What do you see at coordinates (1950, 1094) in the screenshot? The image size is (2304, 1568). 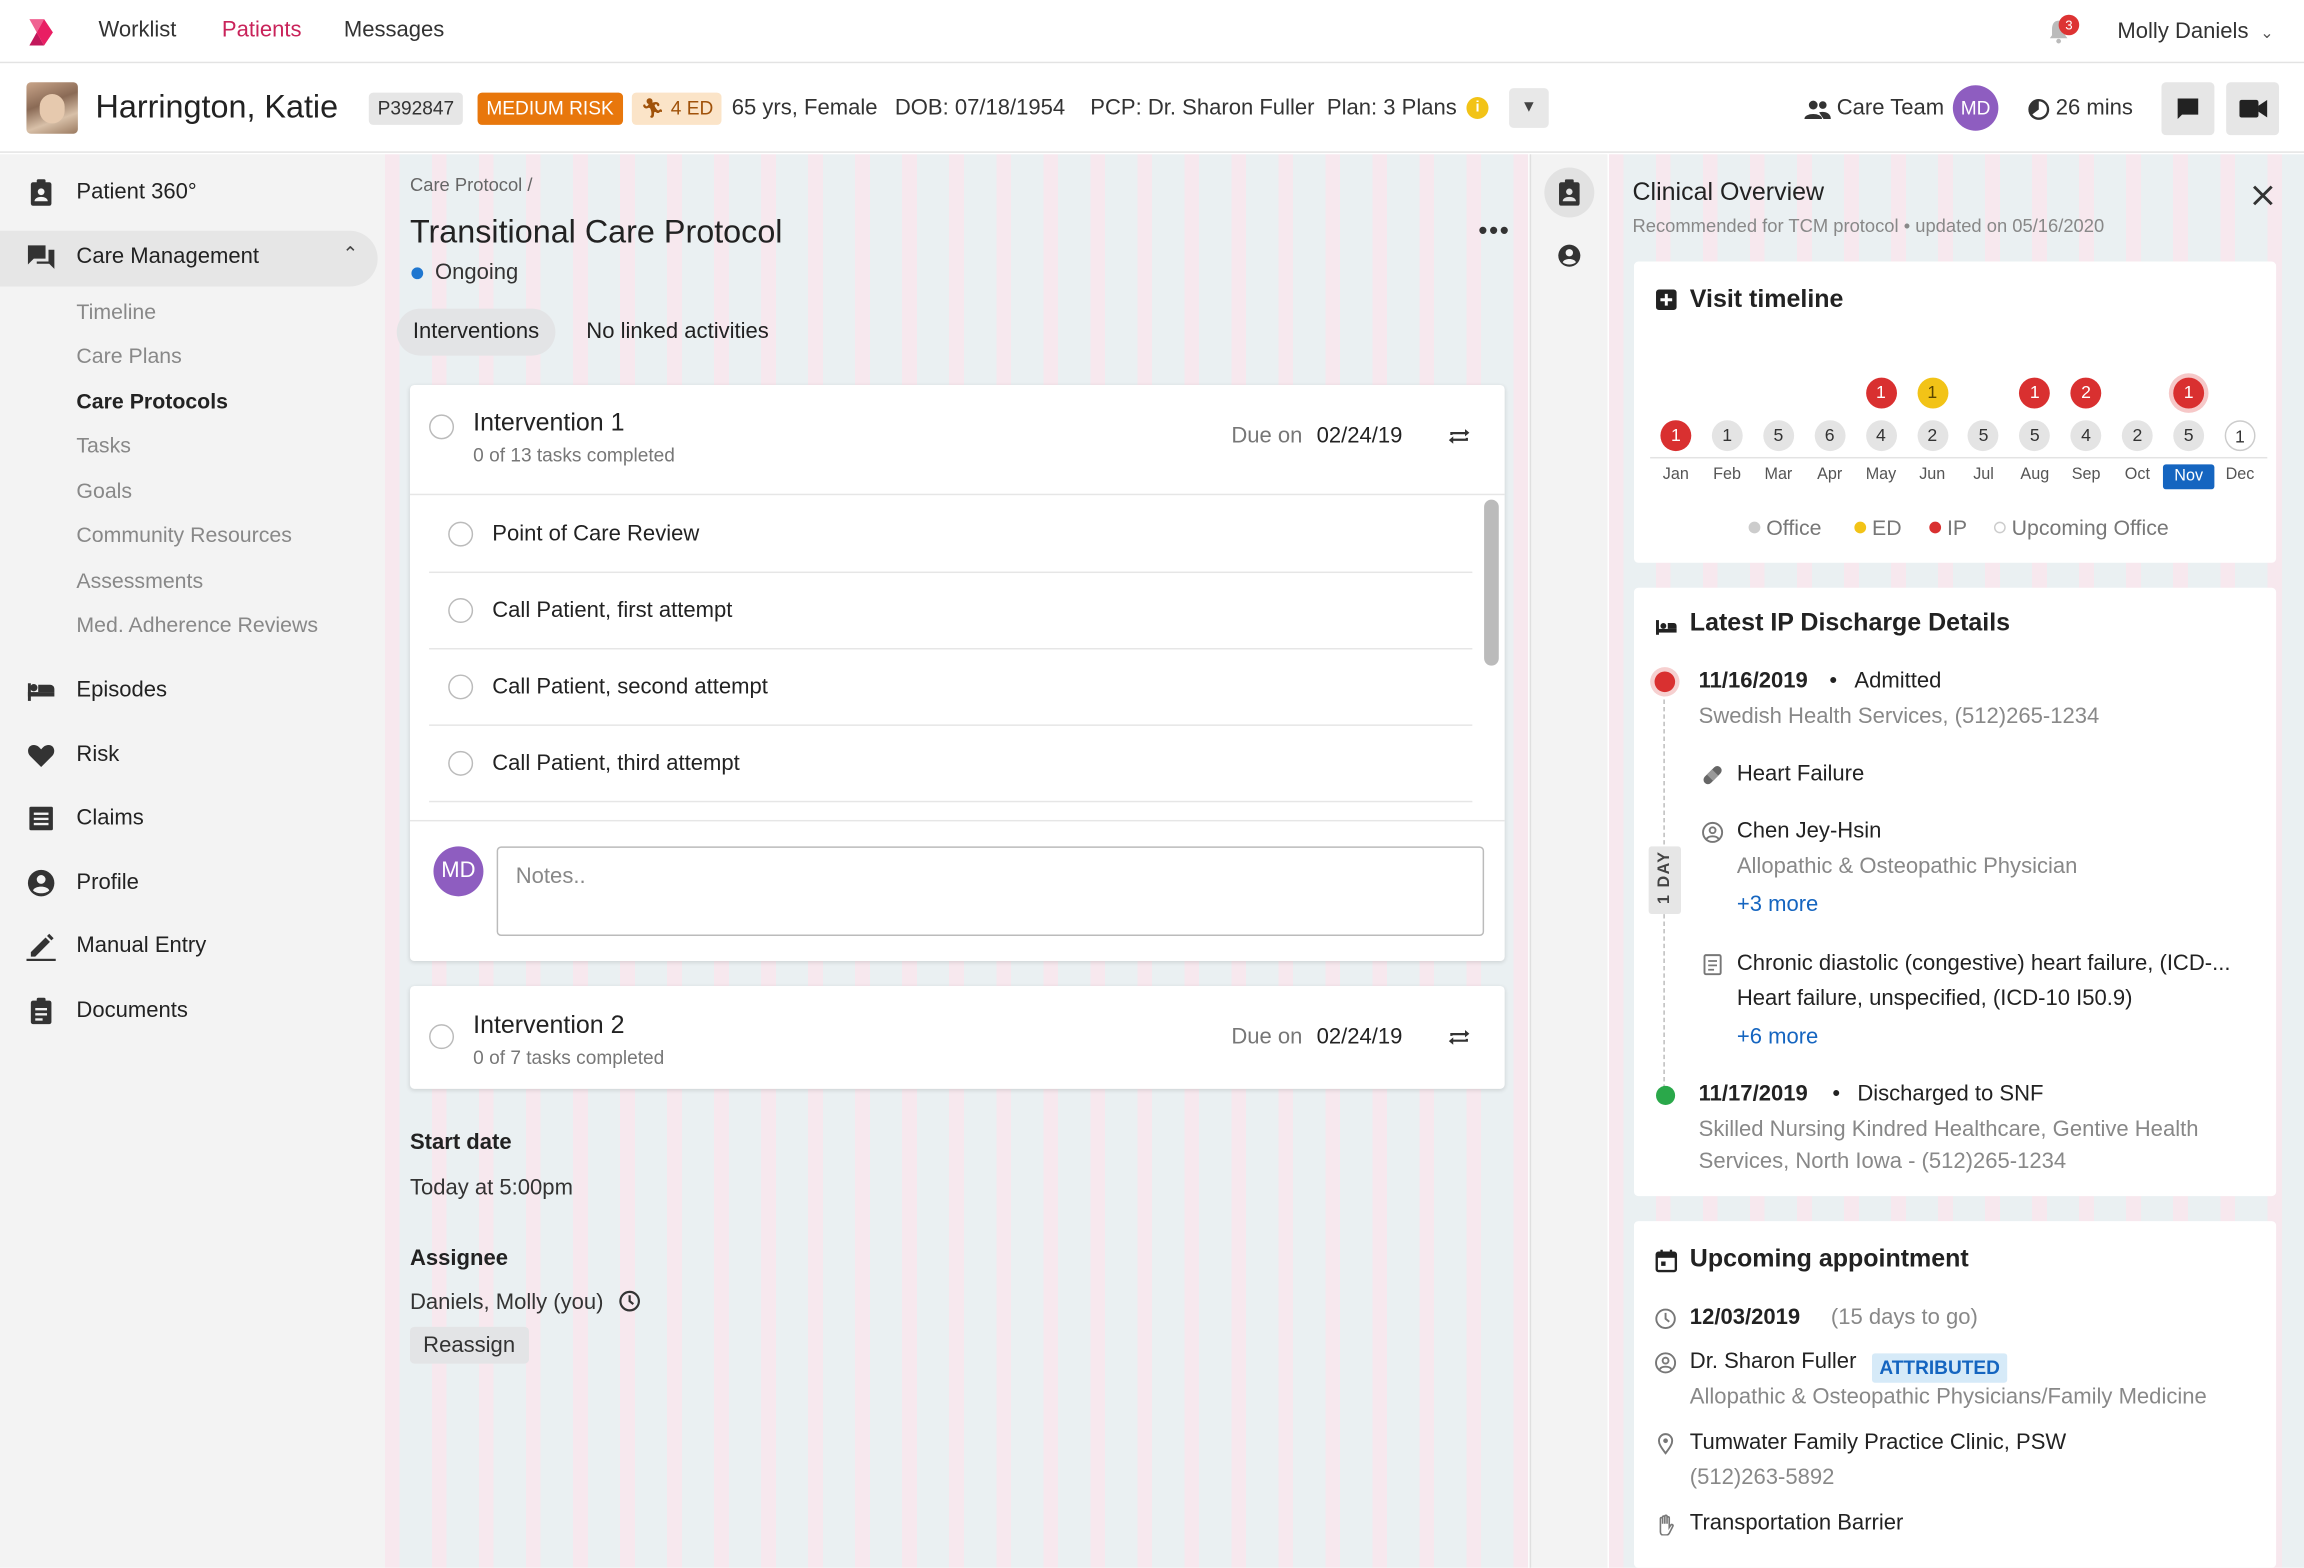 I see `discharge-status: Discharged to SNF` at bounding box center [1950, 1094].